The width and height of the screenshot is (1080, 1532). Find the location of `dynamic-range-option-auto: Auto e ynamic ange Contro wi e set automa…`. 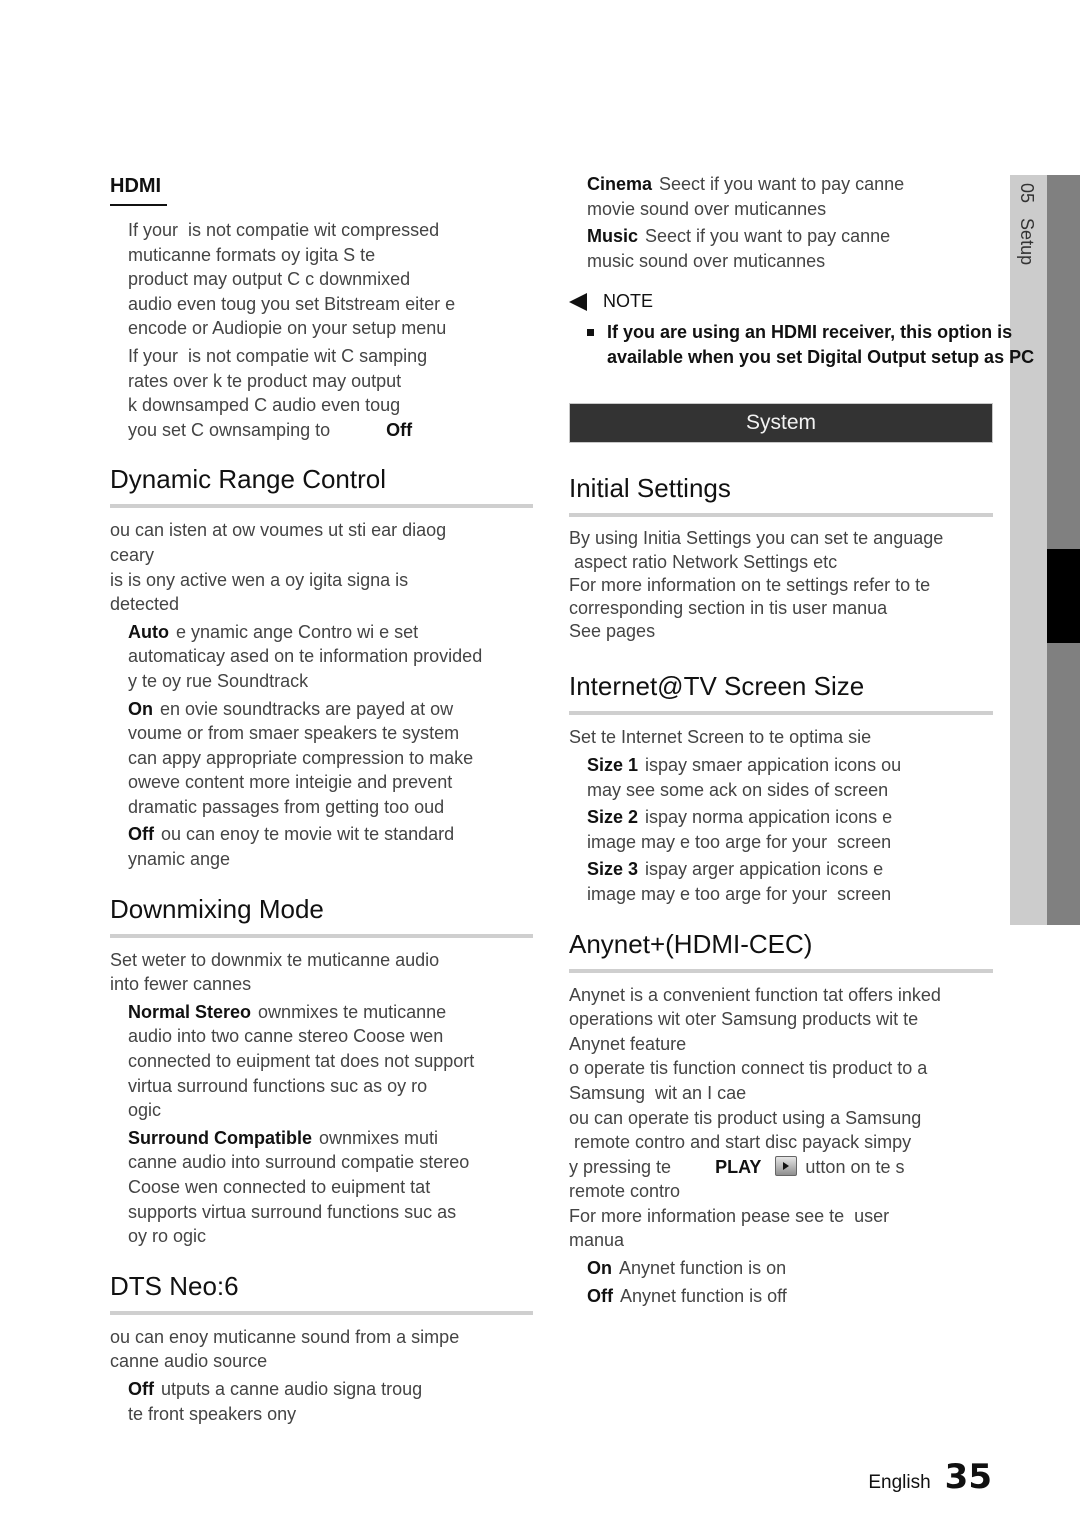

dynamic-range-option-auto: Auto e ynamic ange Contro wi e set automa… is located at coordinates (330, 657).